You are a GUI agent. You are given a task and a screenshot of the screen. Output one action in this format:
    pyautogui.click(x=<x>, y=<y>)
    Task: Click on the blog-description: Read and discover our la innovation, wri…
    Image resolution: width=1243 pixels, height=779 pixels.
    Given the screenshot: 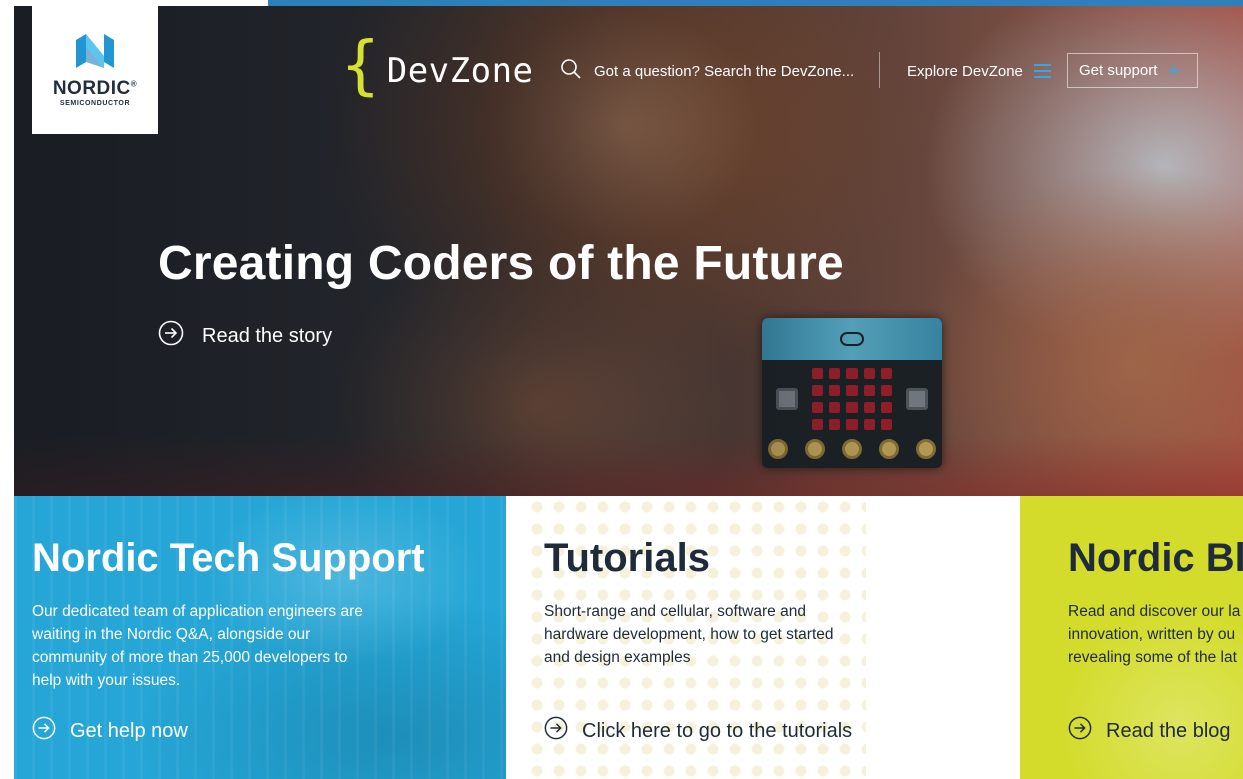 What is the action you would take?
    pyautogui.click(x=1154, y=634)
    